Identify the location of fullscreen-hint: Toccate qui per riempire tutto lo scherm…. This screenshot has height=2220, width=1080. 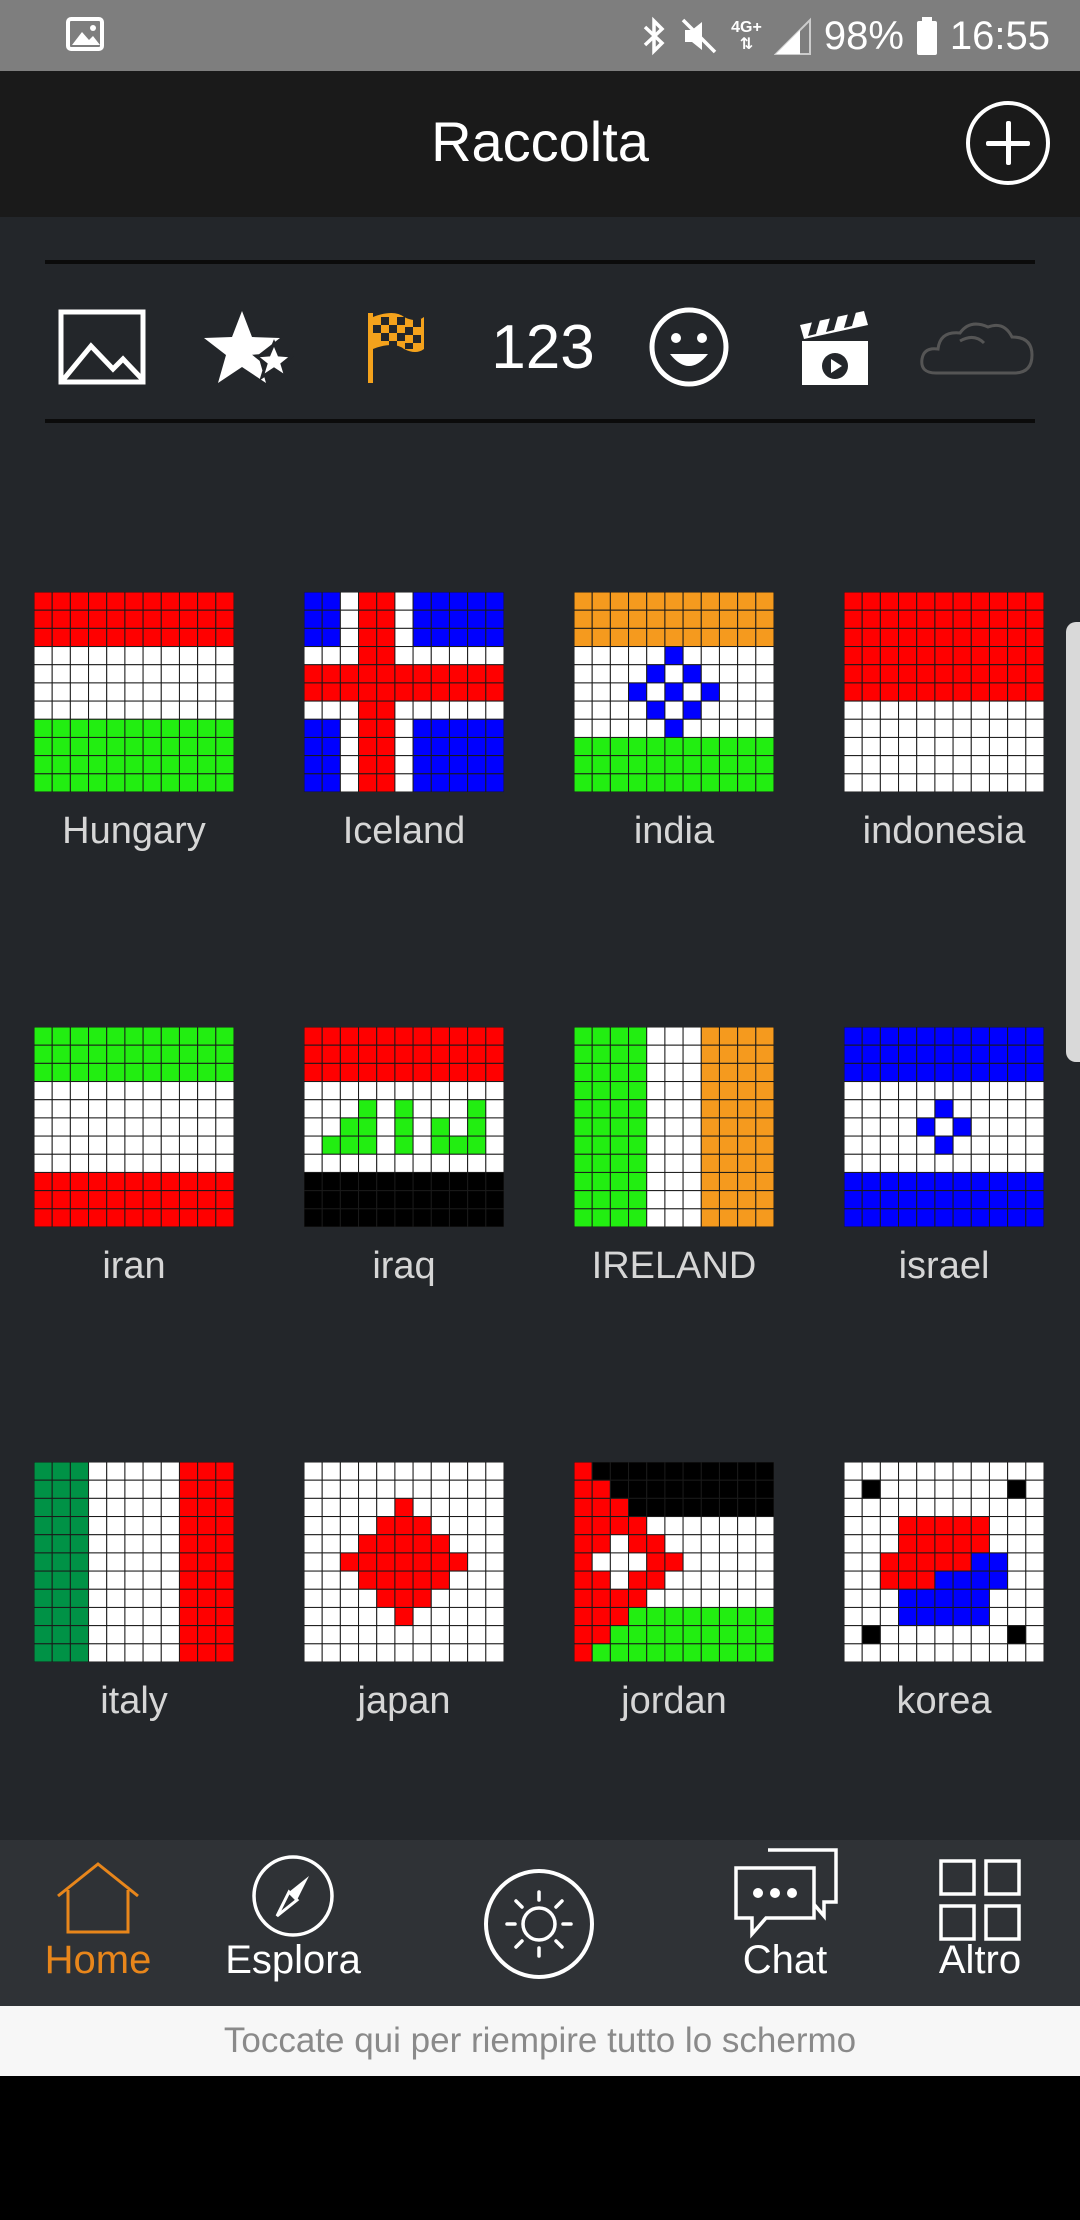
(540, 2041).